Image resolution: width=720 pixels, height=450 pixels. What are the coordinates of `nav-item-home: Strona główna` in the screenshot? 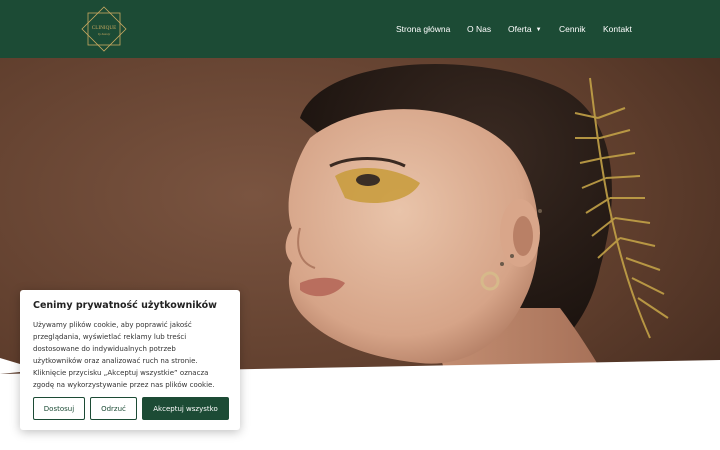 It's located at (423, 29).